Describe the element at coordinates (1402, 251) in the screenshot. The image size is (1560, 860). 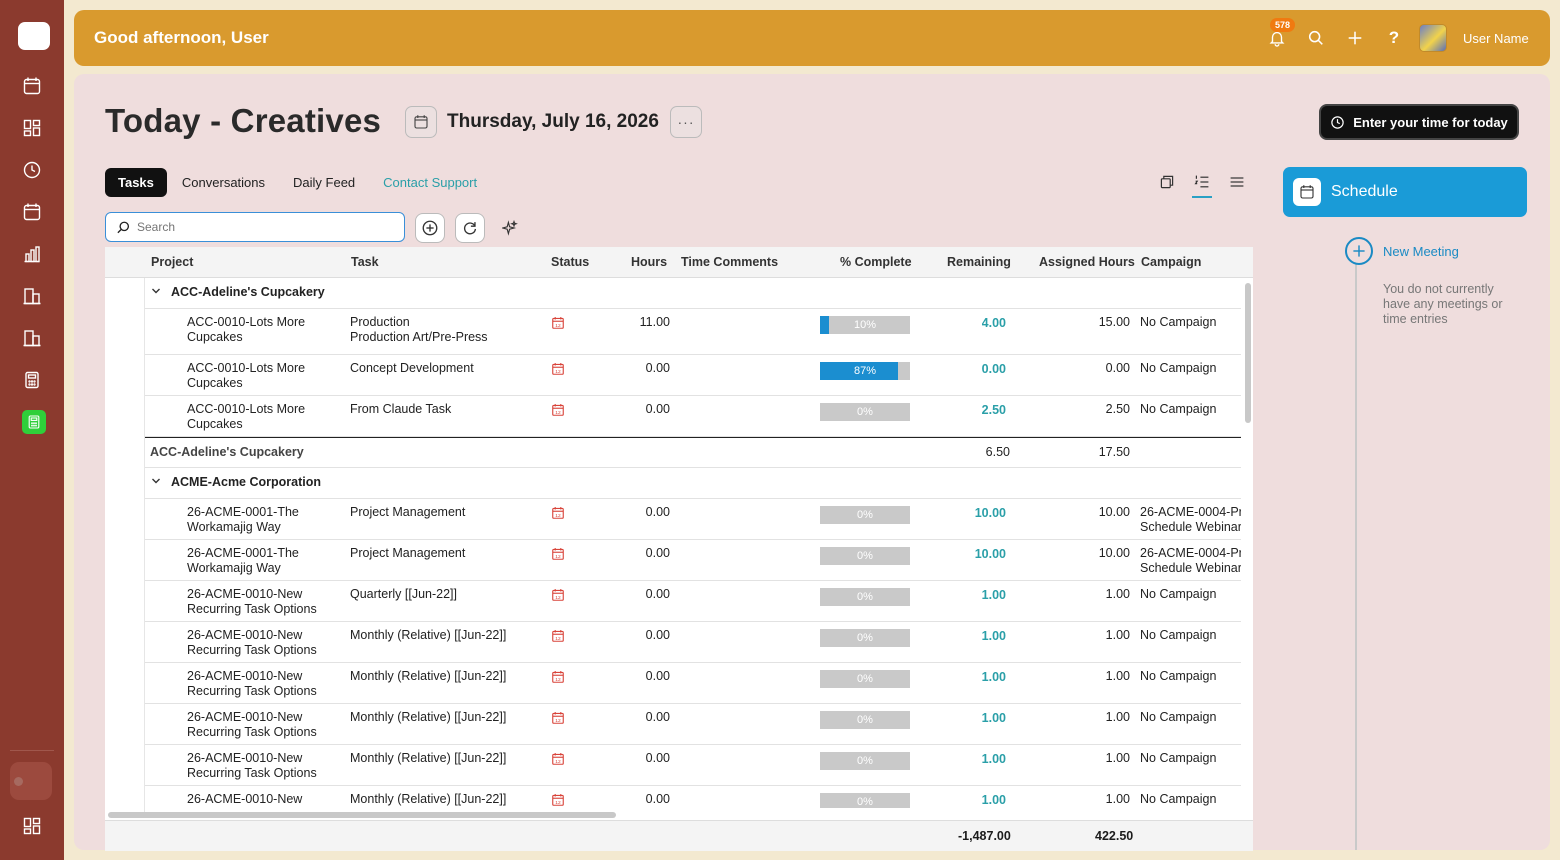
I see `new-meeting-button: New Meeting` at that location.